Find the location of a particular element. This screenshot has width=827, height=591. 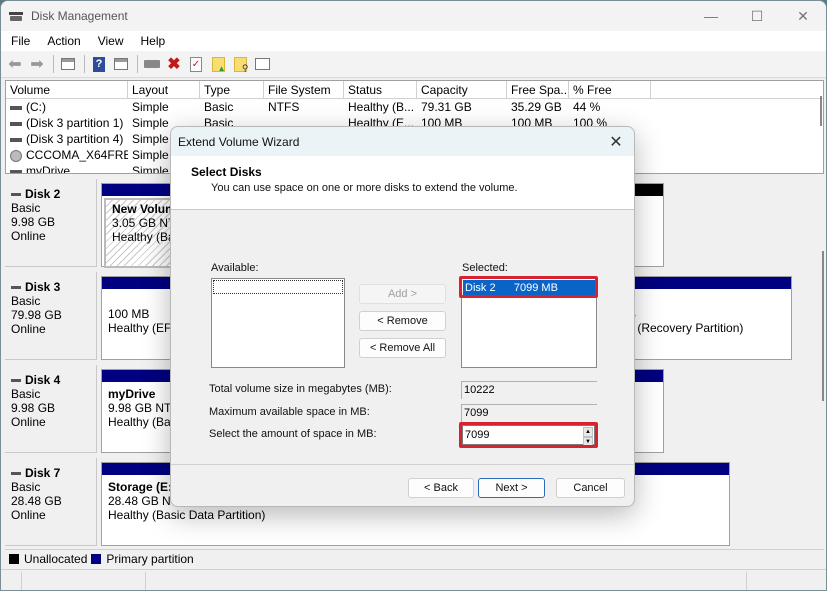

type-cell: Basic is located at coordinates (219, 107).